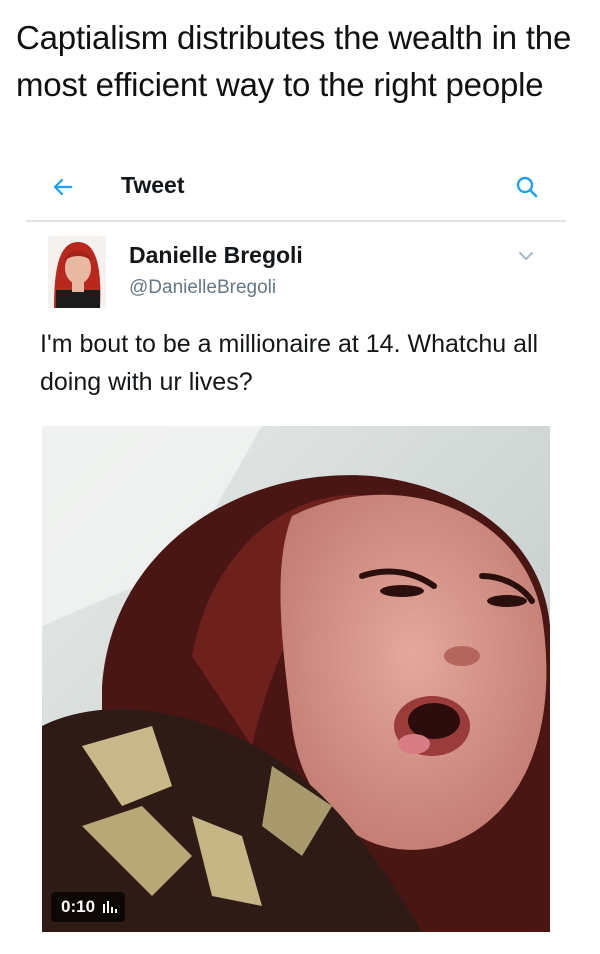  Describe the element at coordinates (153, 185) in the screenshot. I see `page-title: Tweet` at that location.